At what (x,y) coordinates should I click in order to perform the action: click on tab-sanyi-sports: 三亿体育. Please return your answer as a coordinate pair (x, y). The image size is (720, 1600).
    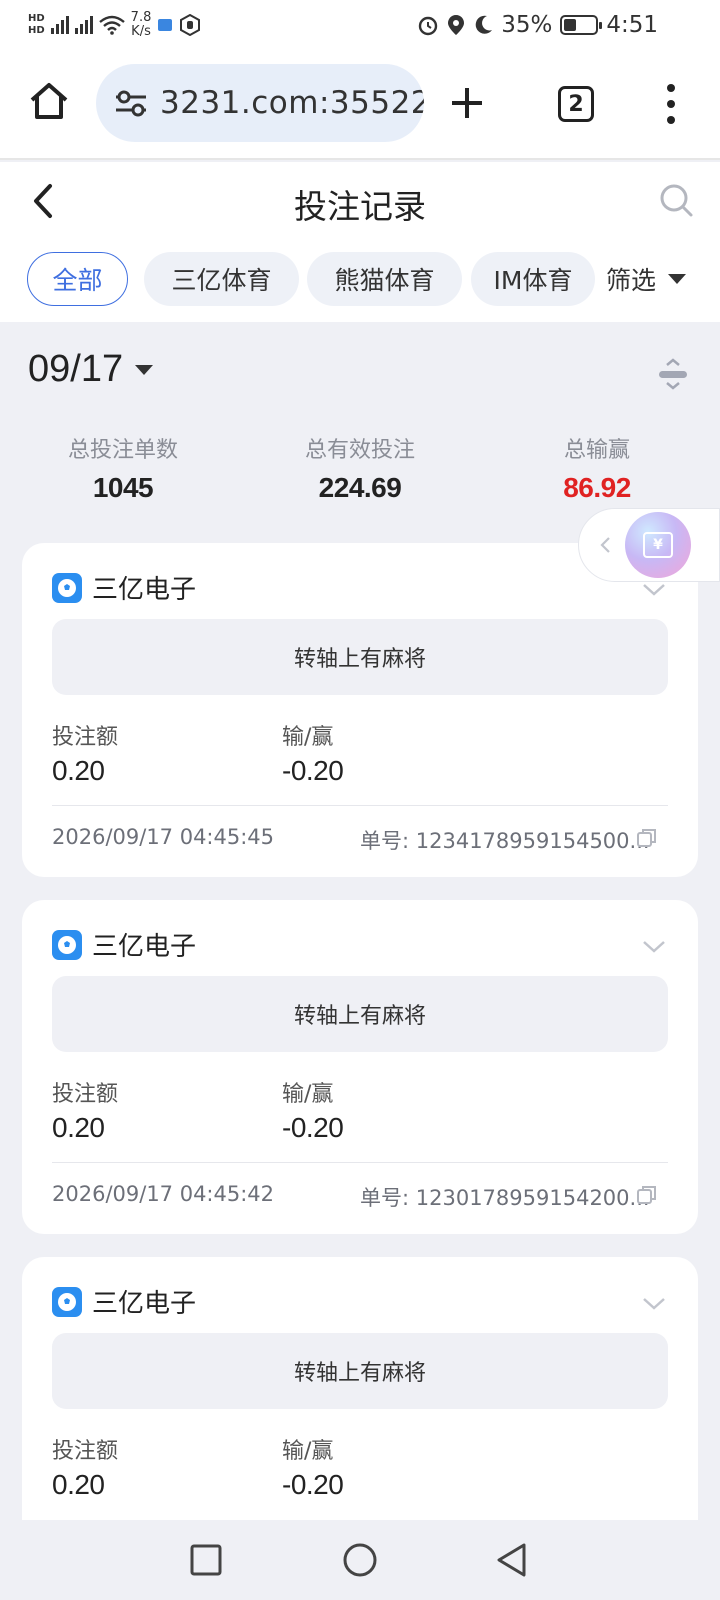
    Looking at the image, I should click on (221, 279).